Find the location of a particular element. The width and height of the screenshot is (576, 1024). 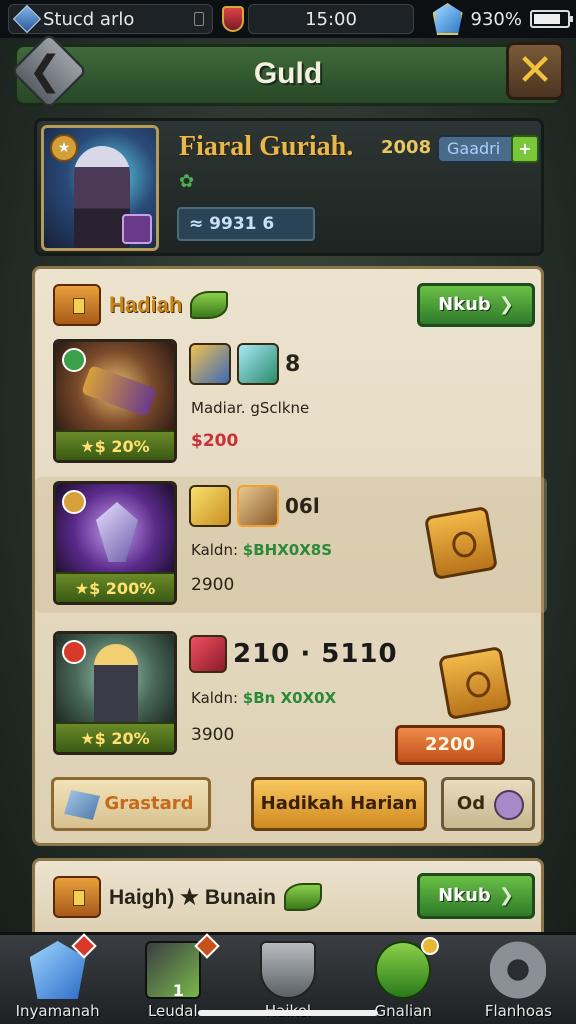

close-button: ✕ is located at coordinates (535, 71).